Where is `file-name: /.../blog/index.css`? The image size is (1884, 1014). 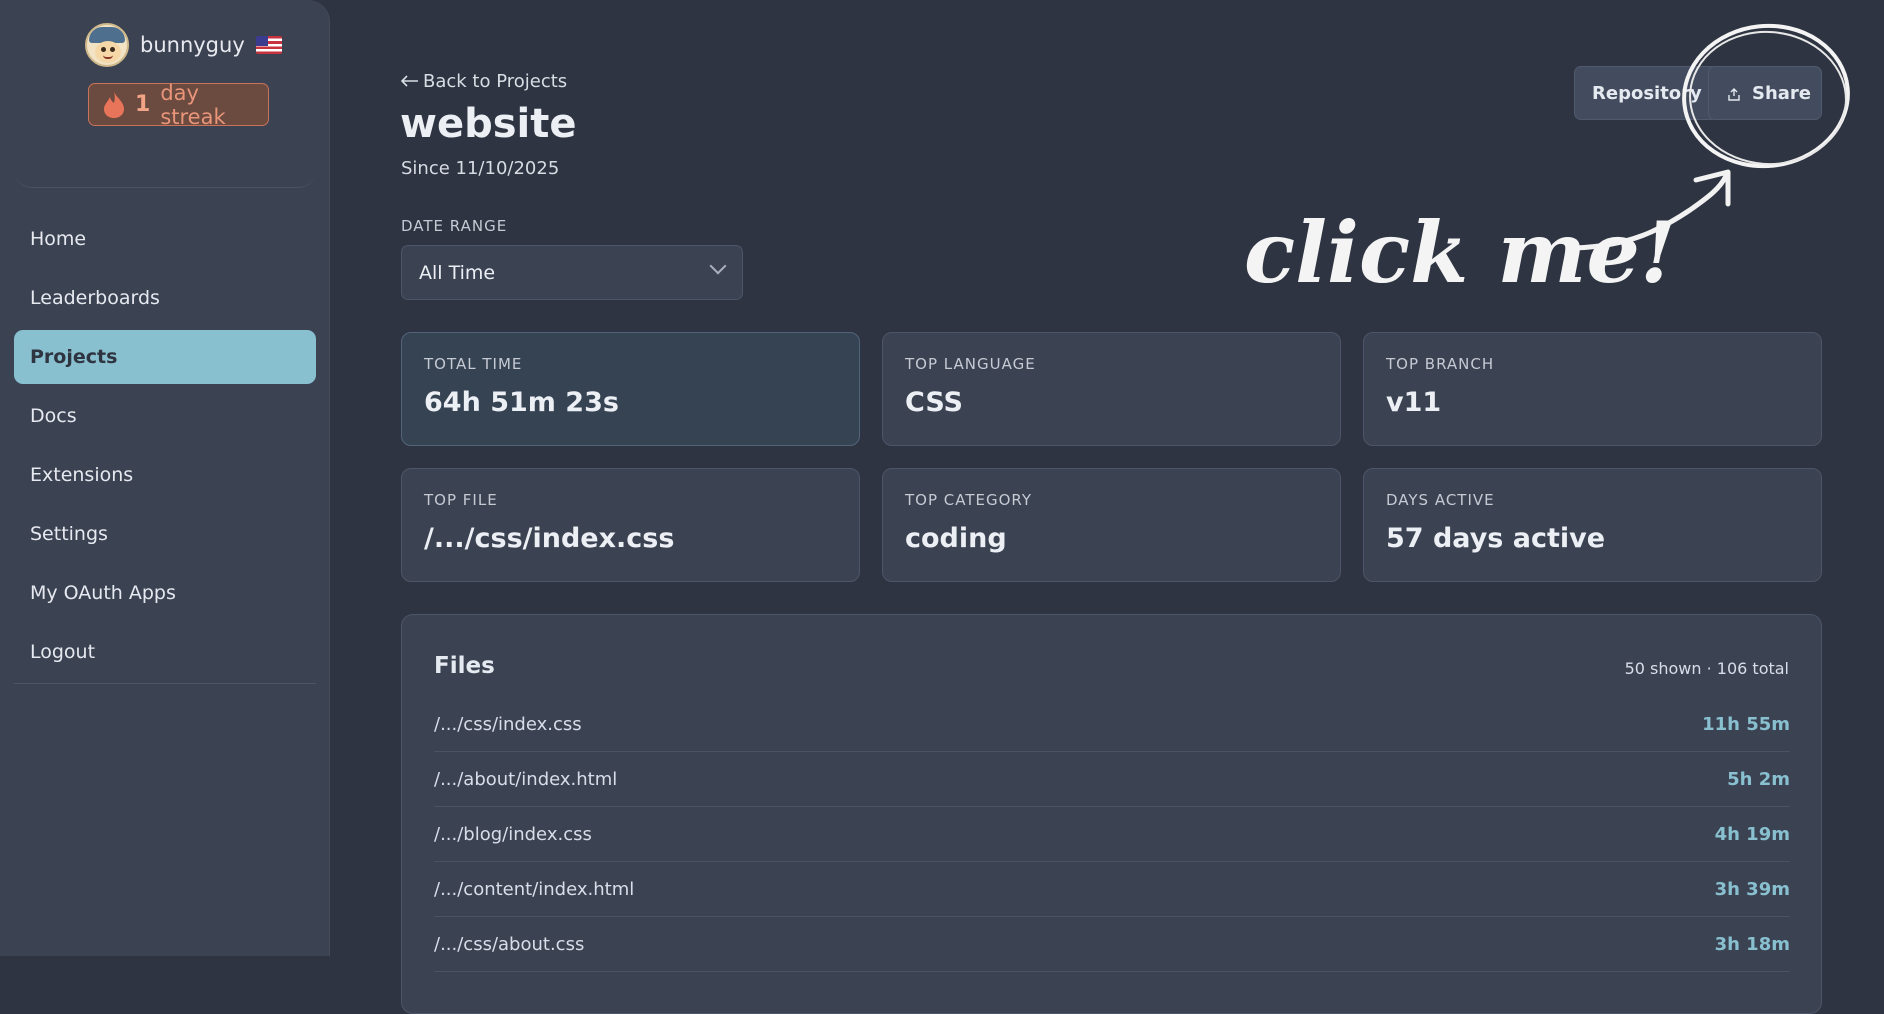 file-name: /.../blog/index.css is located at coordinates (513, 834).